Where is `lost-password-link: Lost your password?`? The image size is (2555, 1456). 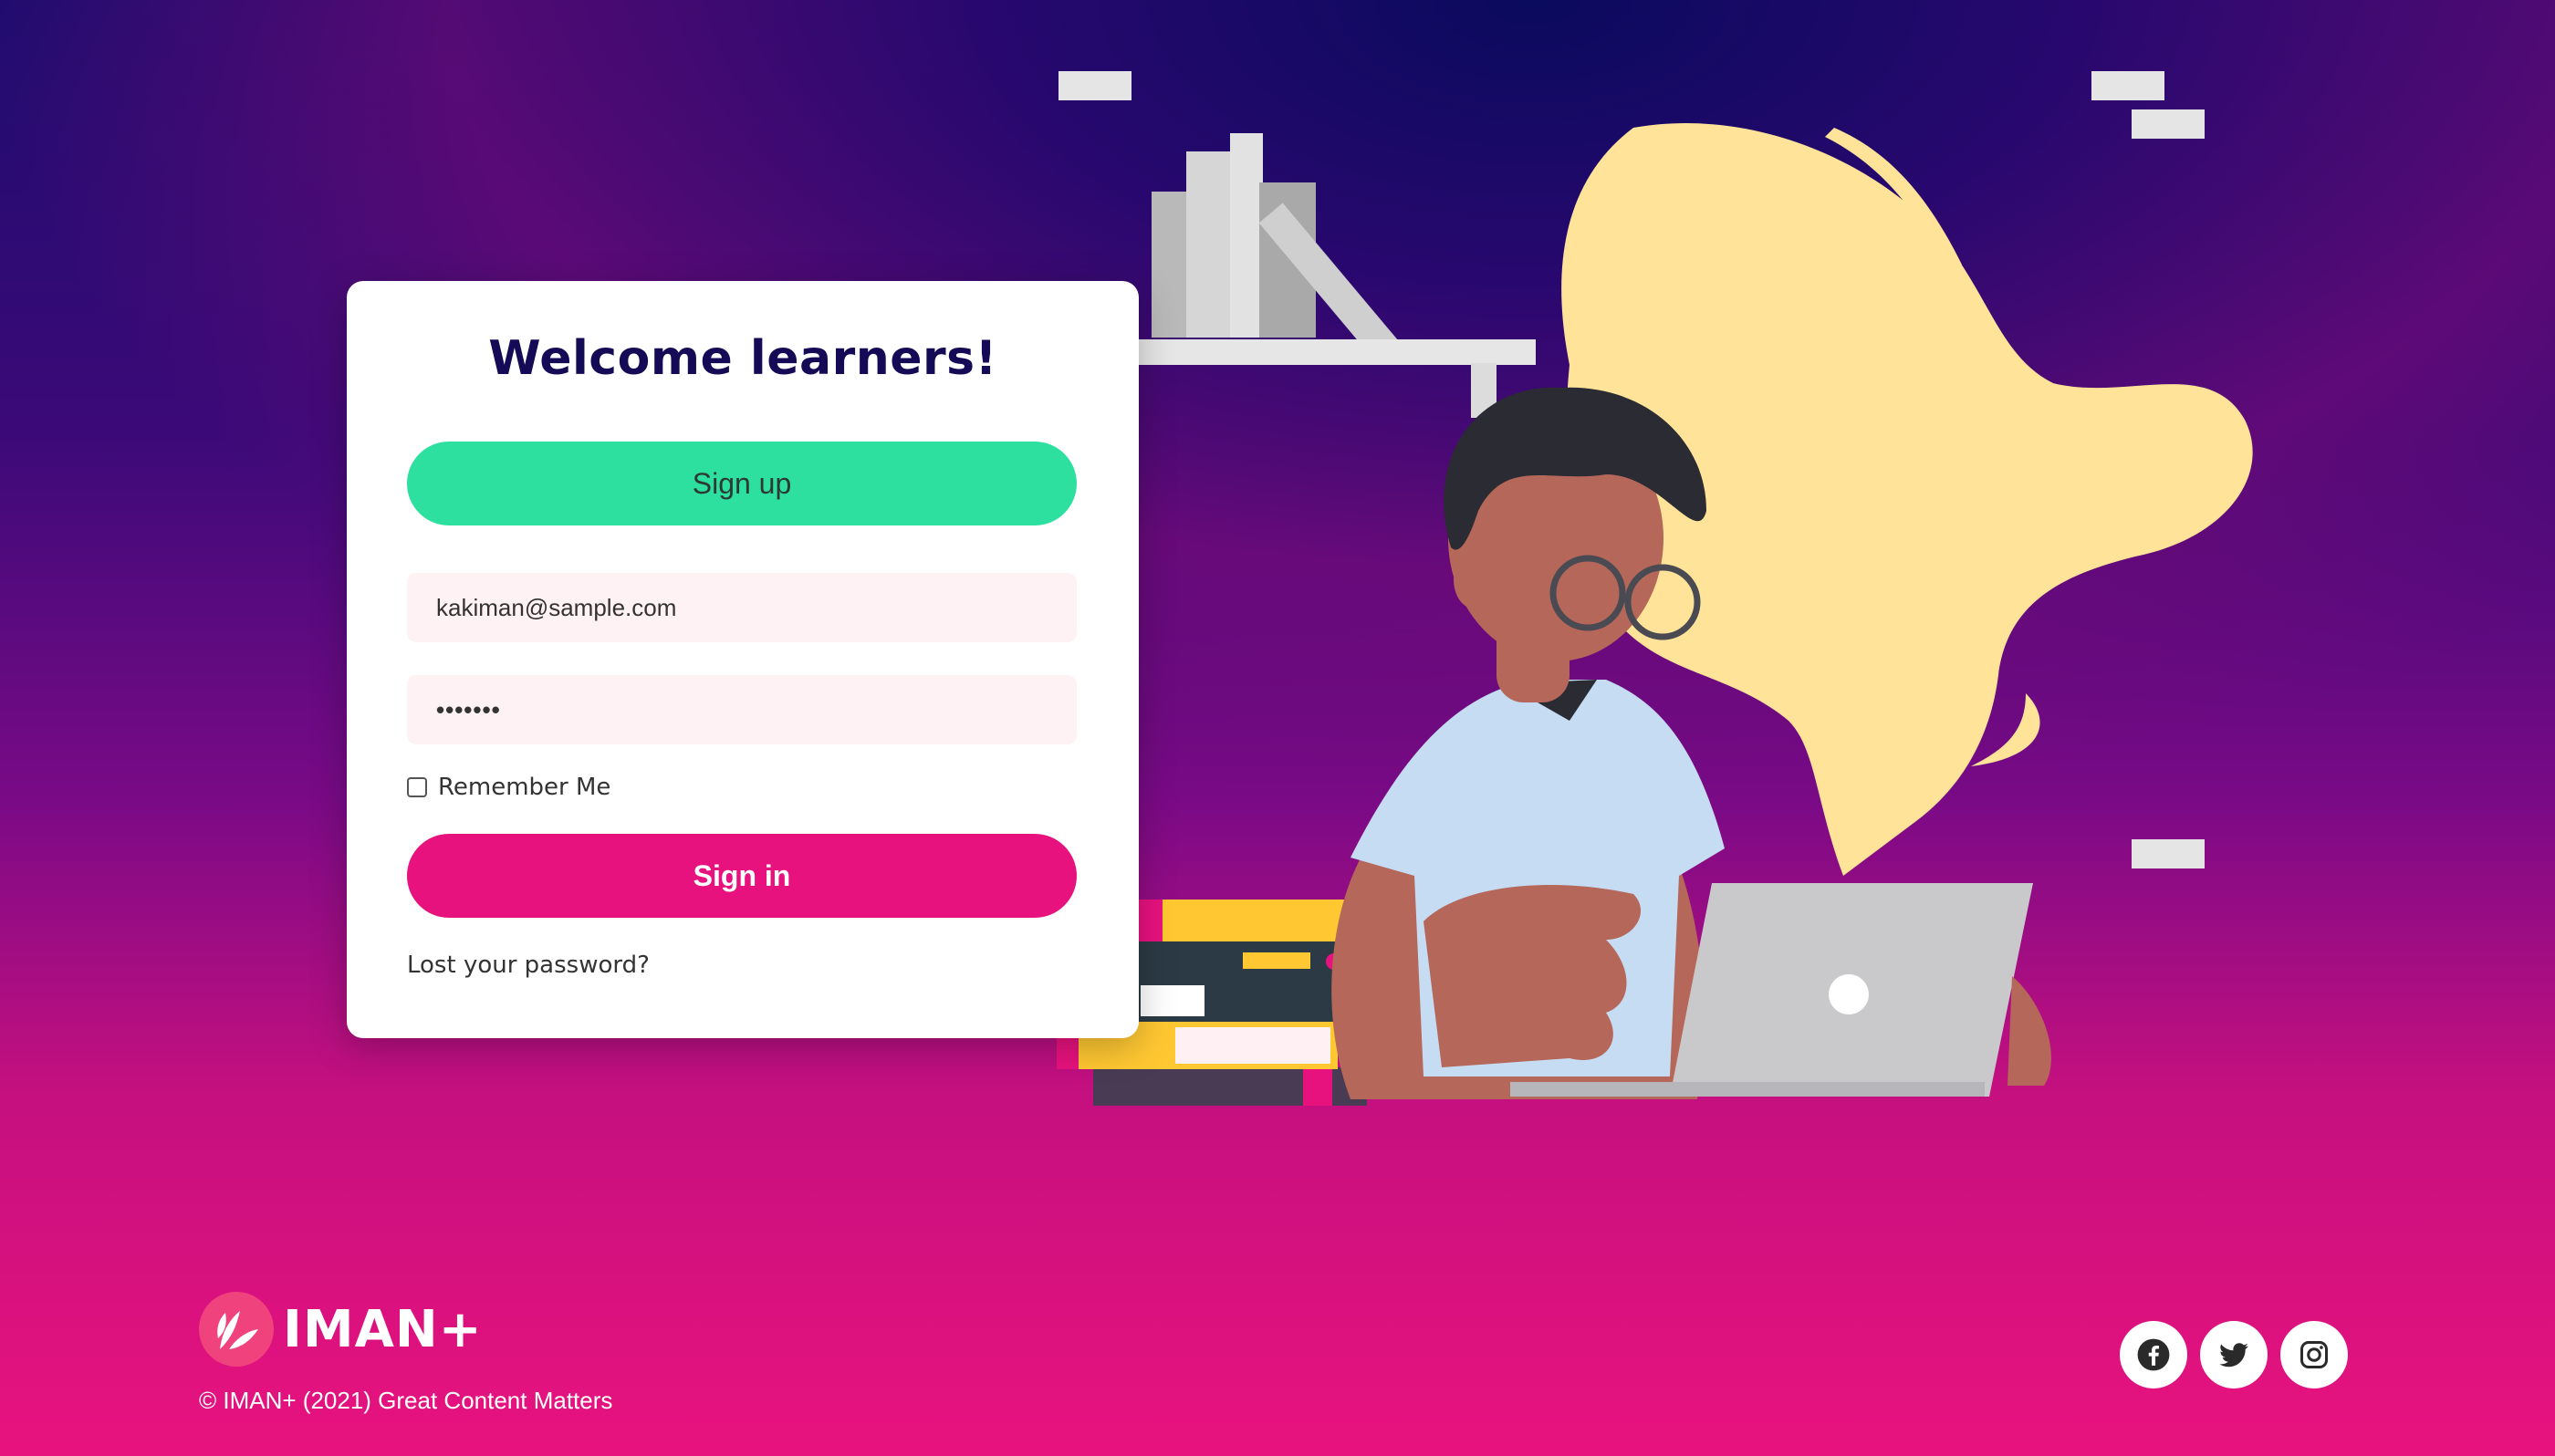 lost-password-link: Lost your password? is located at coordinates (528, 965).